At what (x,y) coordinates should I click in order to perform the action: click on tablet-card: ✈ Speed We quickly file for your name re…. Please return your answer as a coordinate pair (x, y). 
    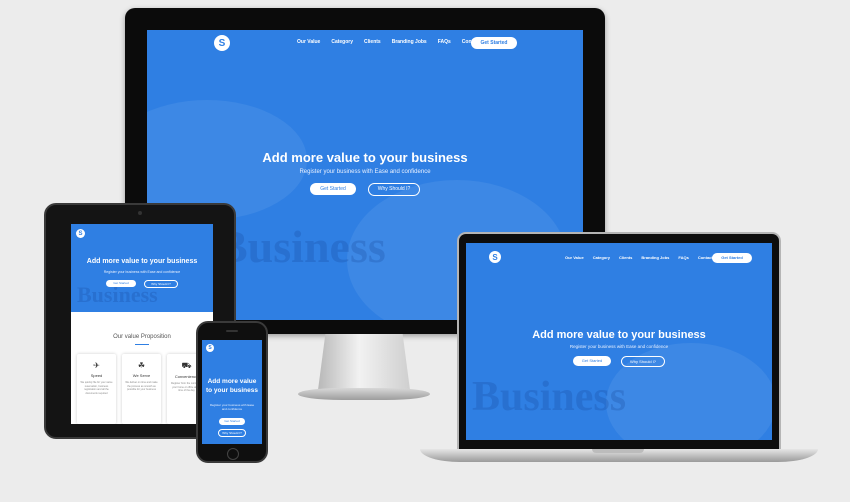
    Looking at the image, I should click on (96, 389).